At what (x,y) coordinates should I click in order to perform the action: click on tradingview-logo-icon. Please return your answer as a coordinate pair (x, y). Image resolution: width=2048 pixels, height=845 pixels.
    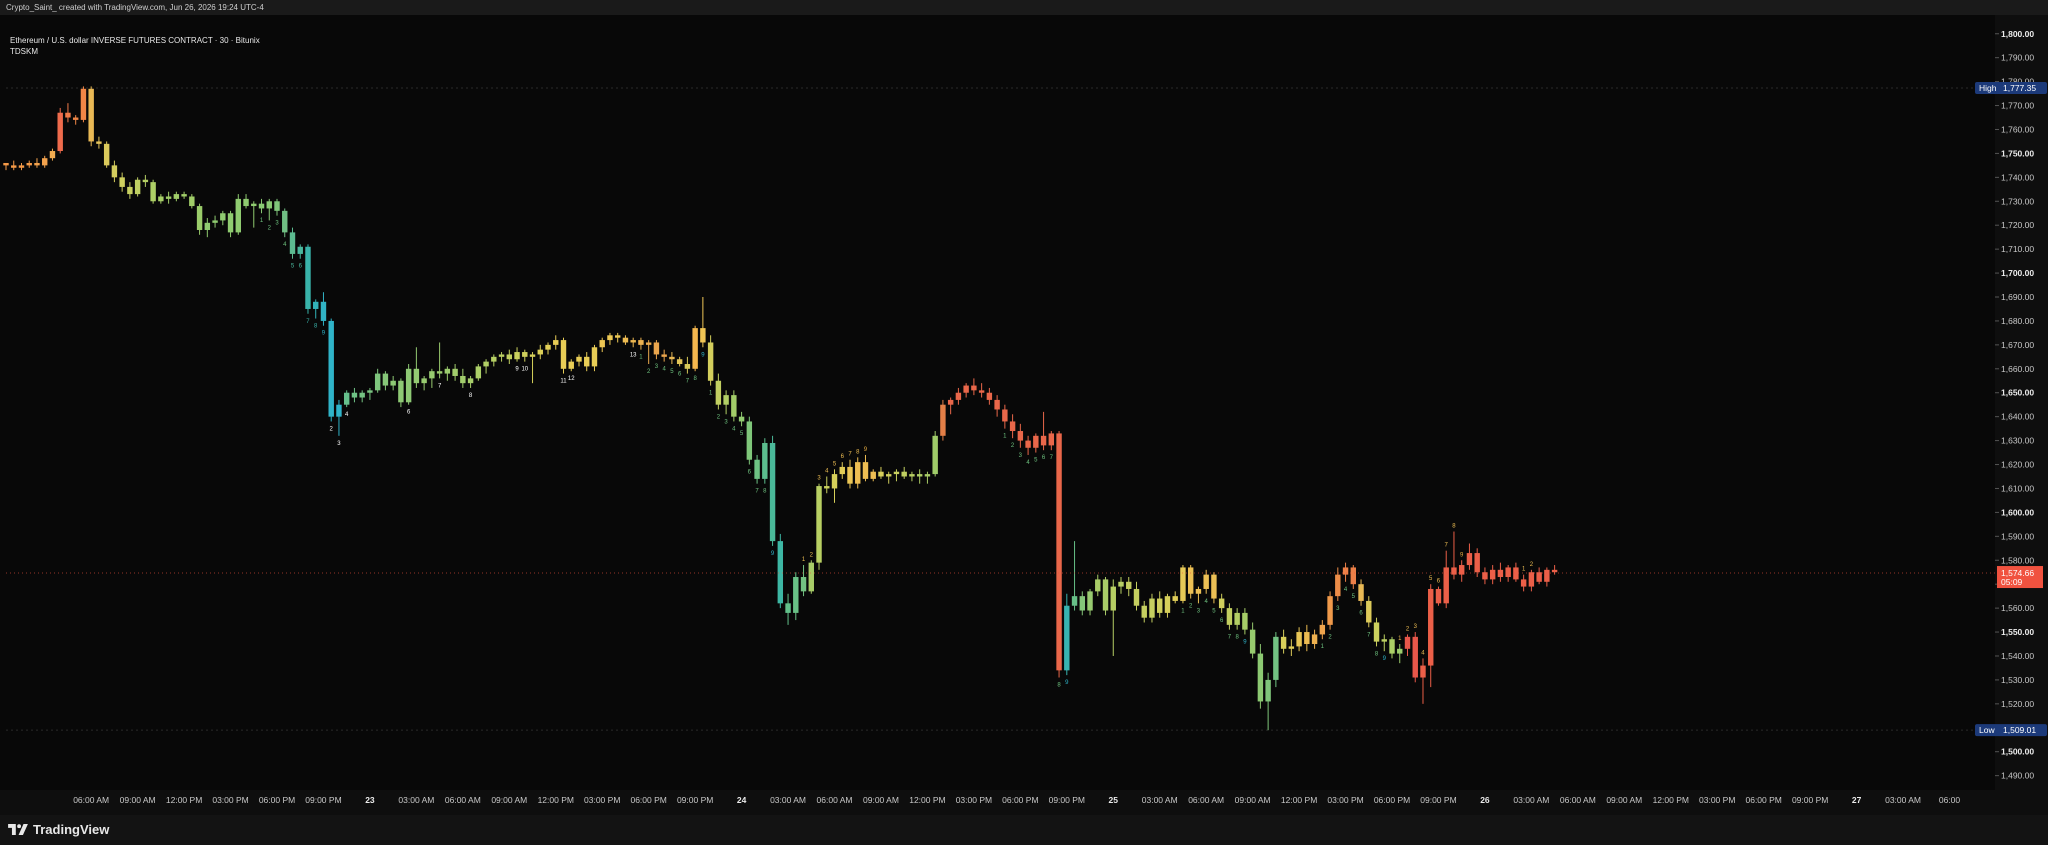
    Looking at the image, I should click on (18, 829).